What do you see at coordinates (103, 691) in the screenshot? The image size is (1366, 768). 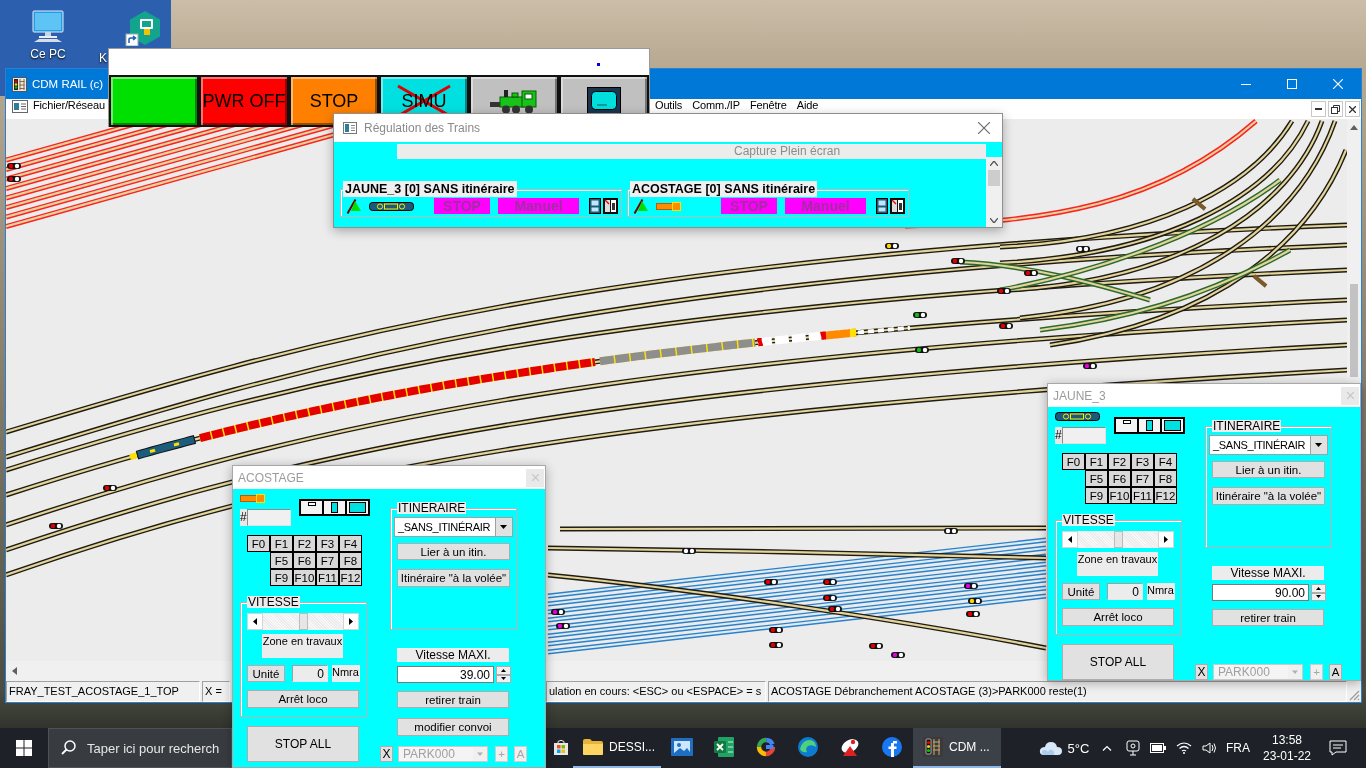 I see `status-field: FRAY_TEST_ACOSTAGE_1_TOP` at bounding box center [103, 691].